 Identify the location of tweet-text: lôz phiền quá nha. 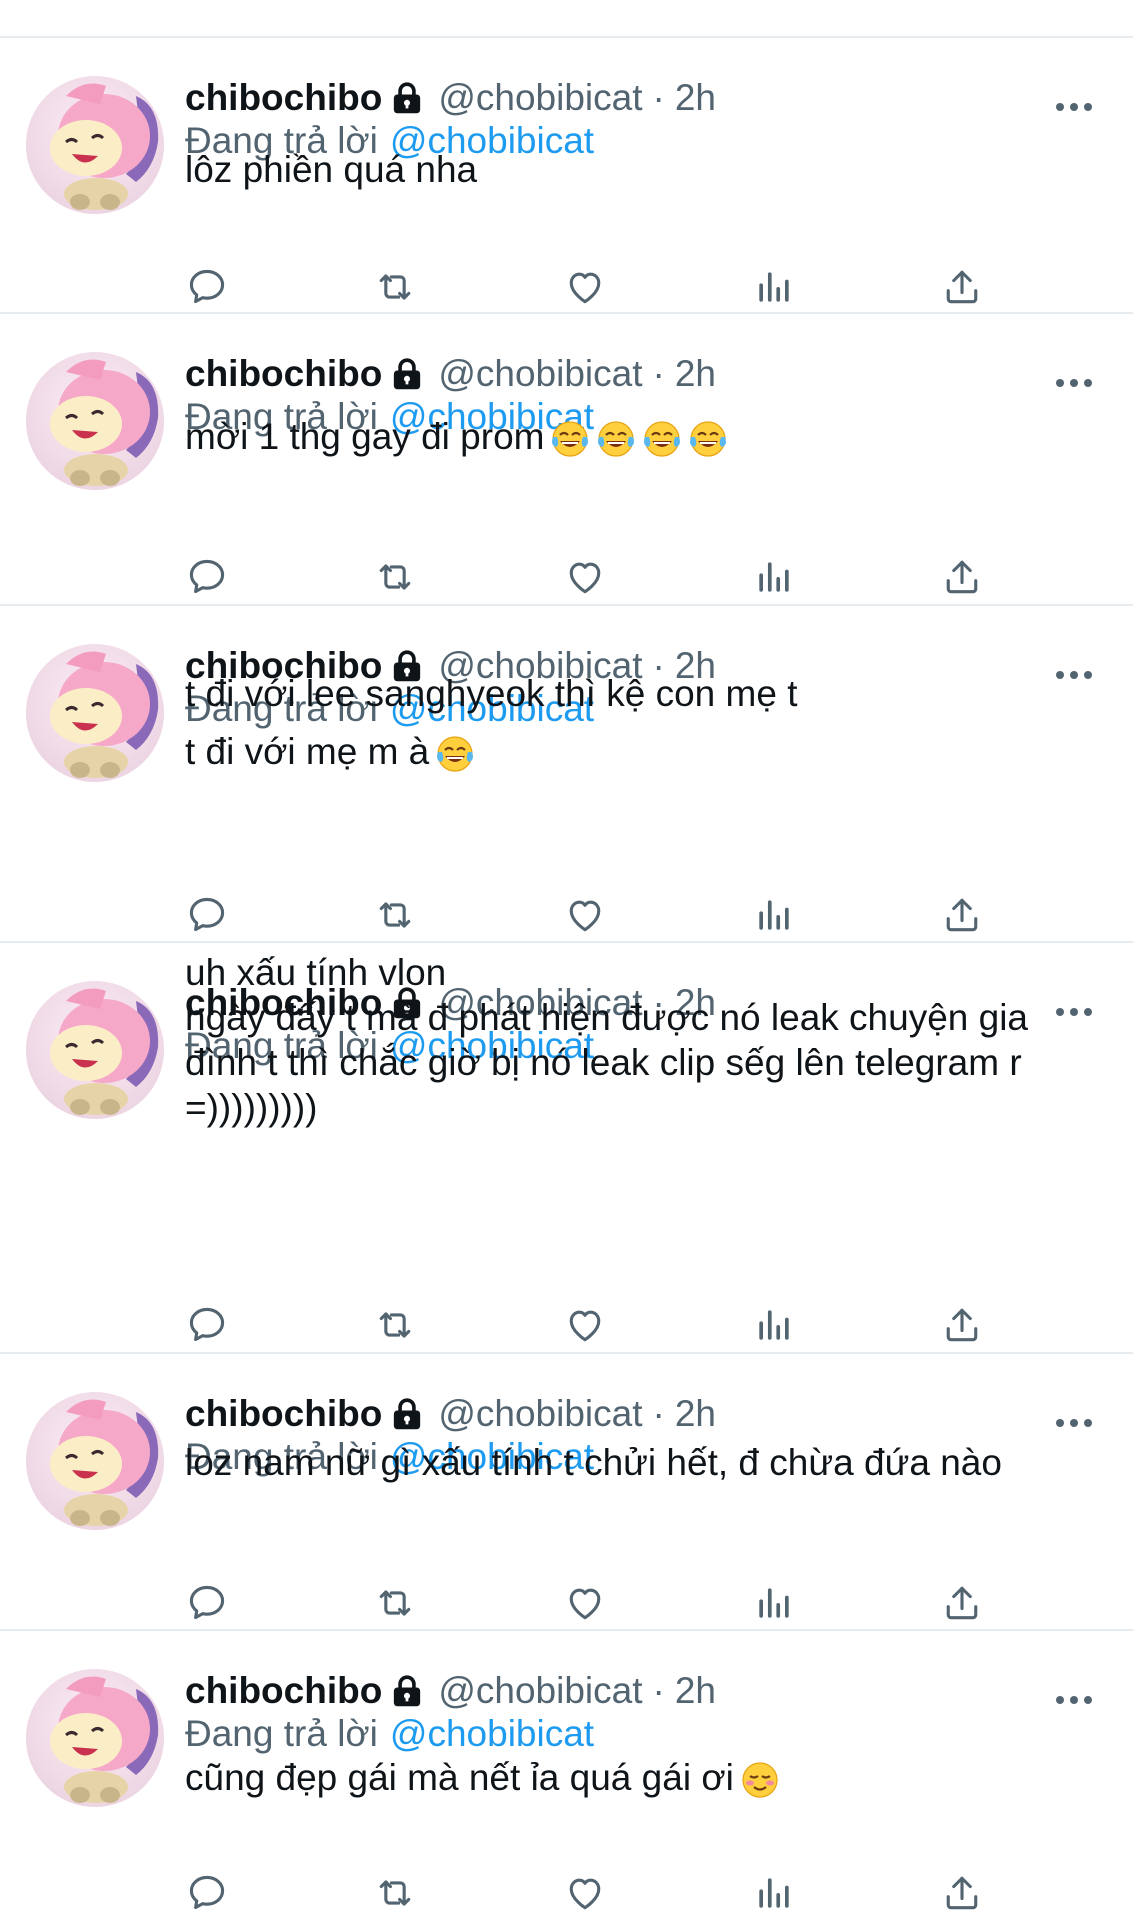
(640, 169).